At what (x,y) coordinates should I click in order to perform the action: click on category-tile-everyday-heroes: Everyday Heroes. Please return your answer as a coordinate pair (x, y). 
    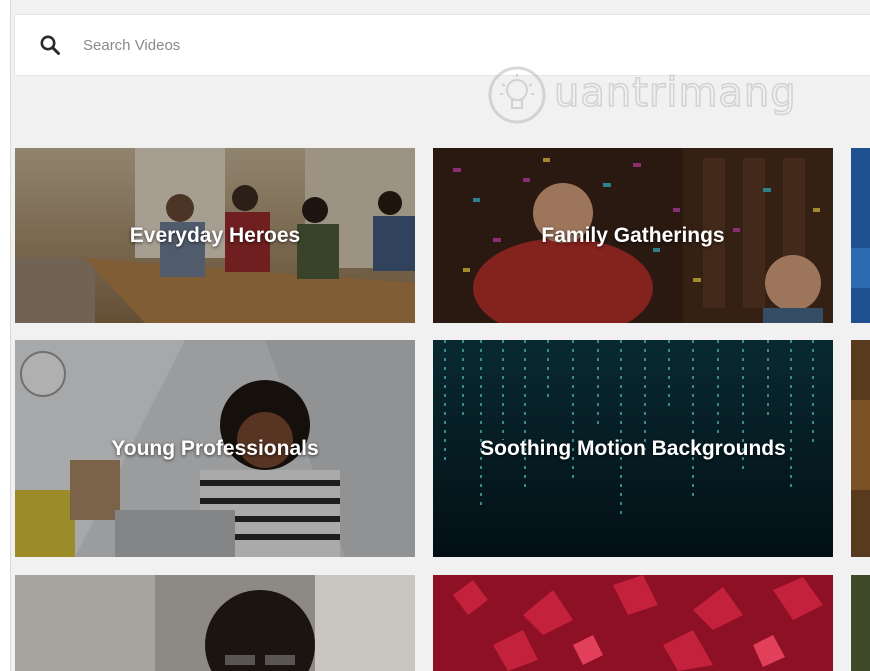
    Looking at the image, I should click on (215, 235).